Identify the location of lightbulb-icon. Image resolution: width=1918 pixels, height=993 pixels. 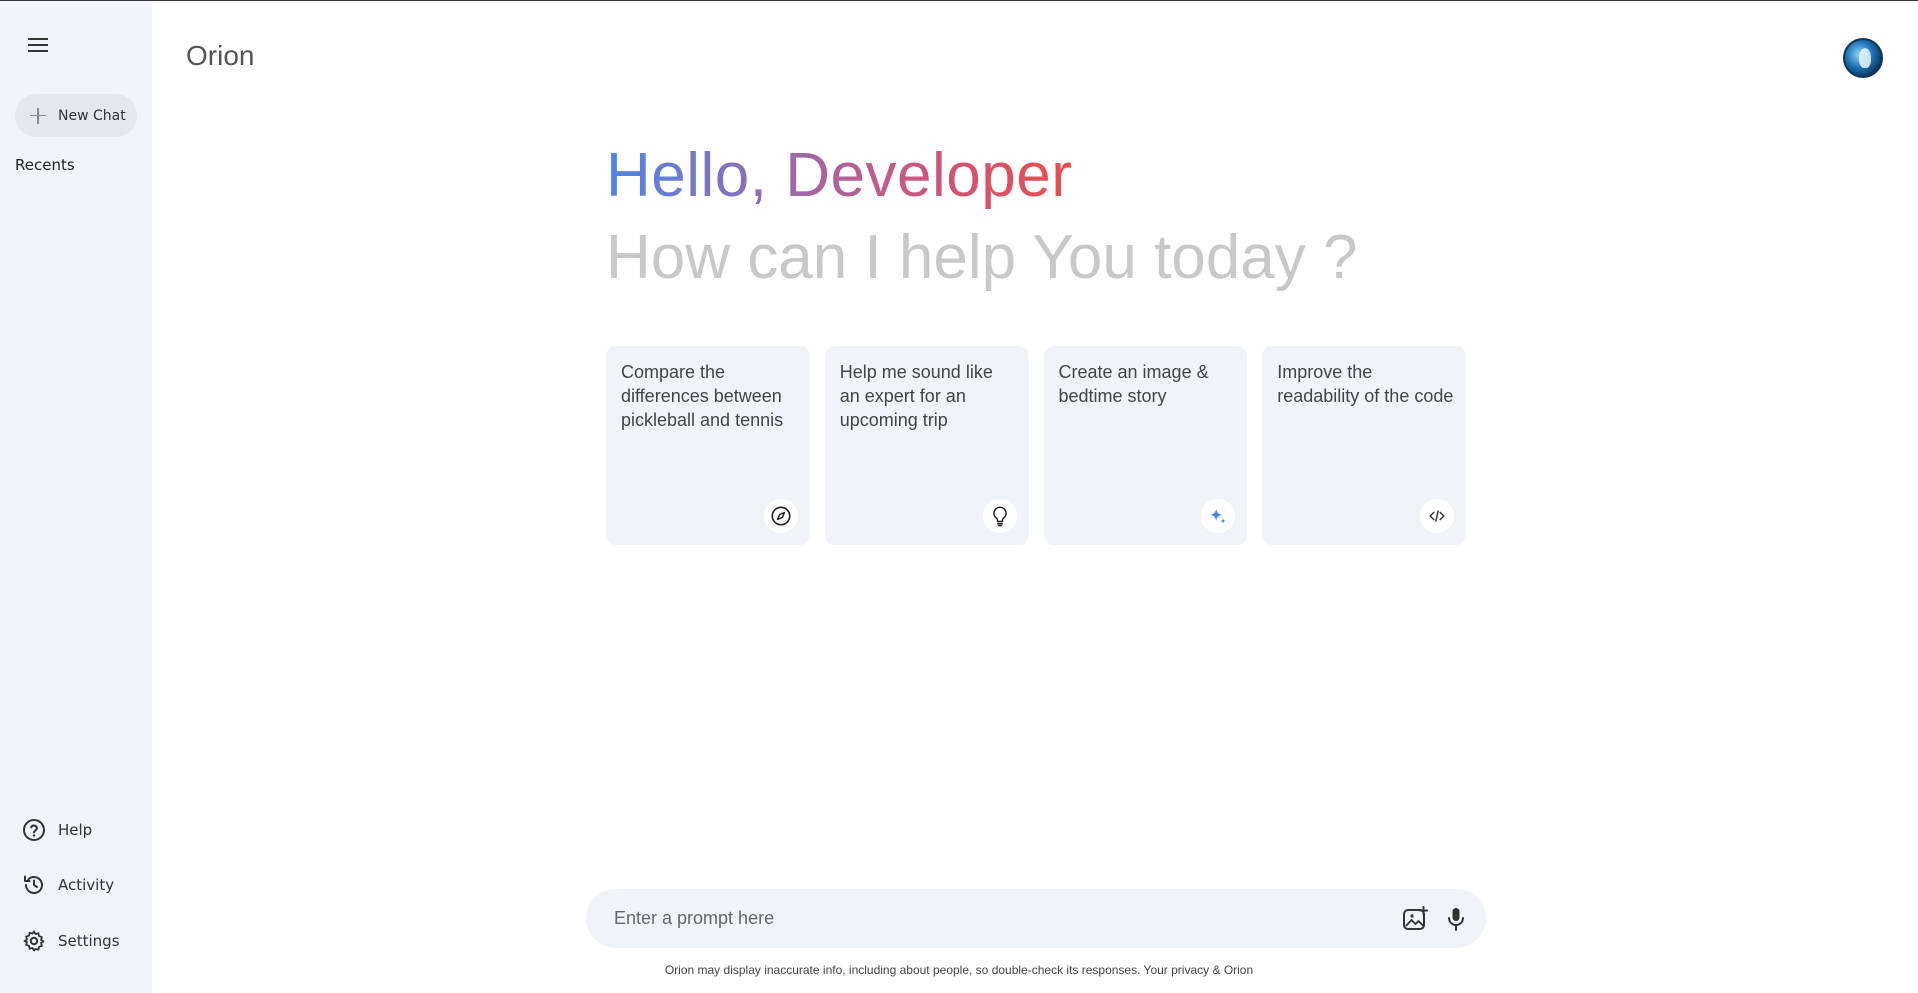
(999, 516).